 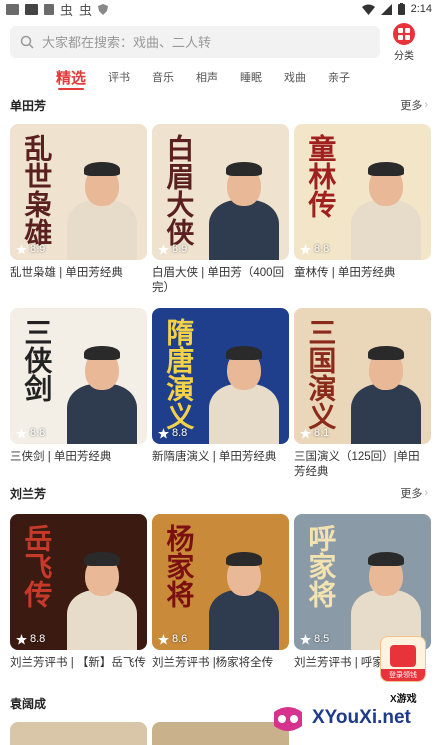 What do you see at coordinates (404, 42) in the screenshot?
I see `category-button: 分类` at bounding box center [404, 42].